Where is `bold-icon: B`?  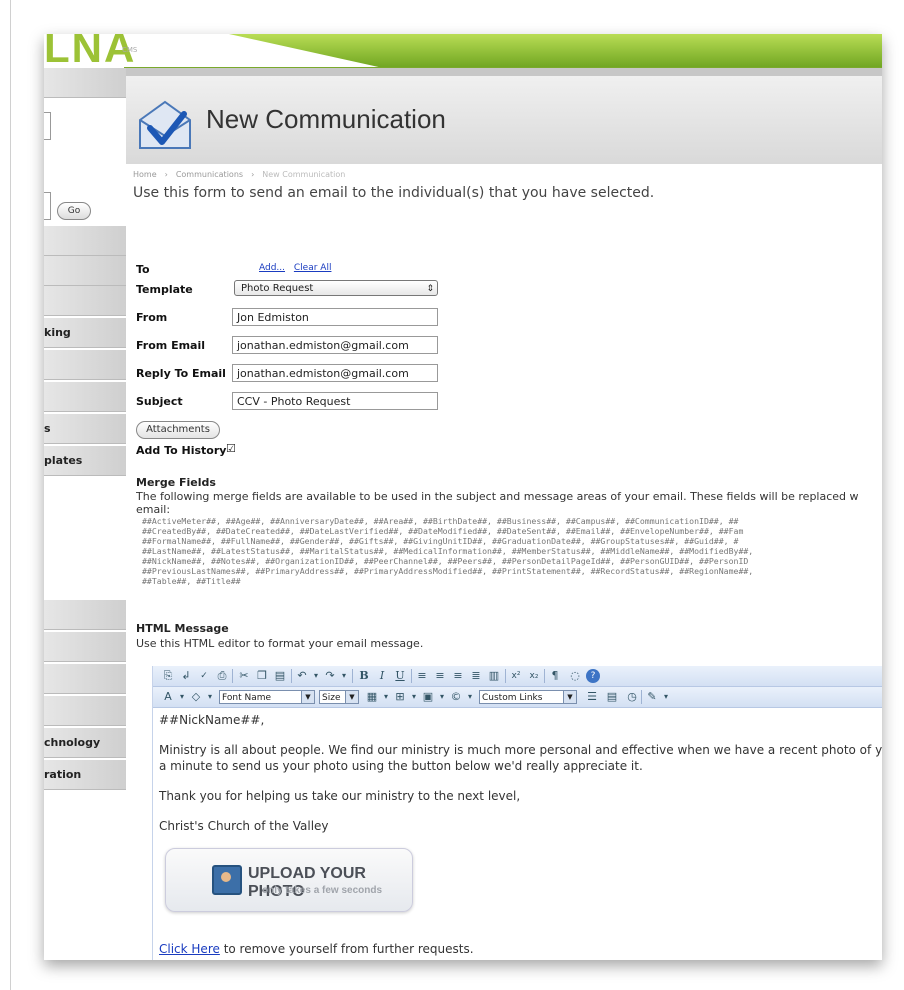
bold-icon: B is located at coordinates (364, 676).